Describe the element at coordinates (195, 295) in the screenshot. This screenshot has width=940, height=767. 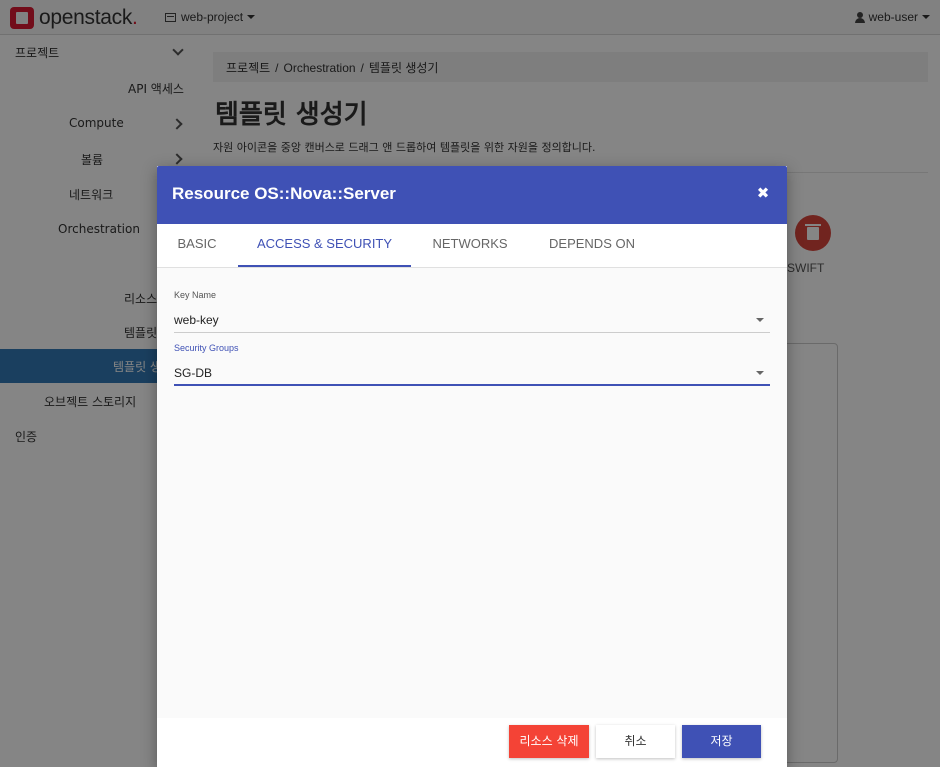
I see `key-name-label: Key Name` at that location.